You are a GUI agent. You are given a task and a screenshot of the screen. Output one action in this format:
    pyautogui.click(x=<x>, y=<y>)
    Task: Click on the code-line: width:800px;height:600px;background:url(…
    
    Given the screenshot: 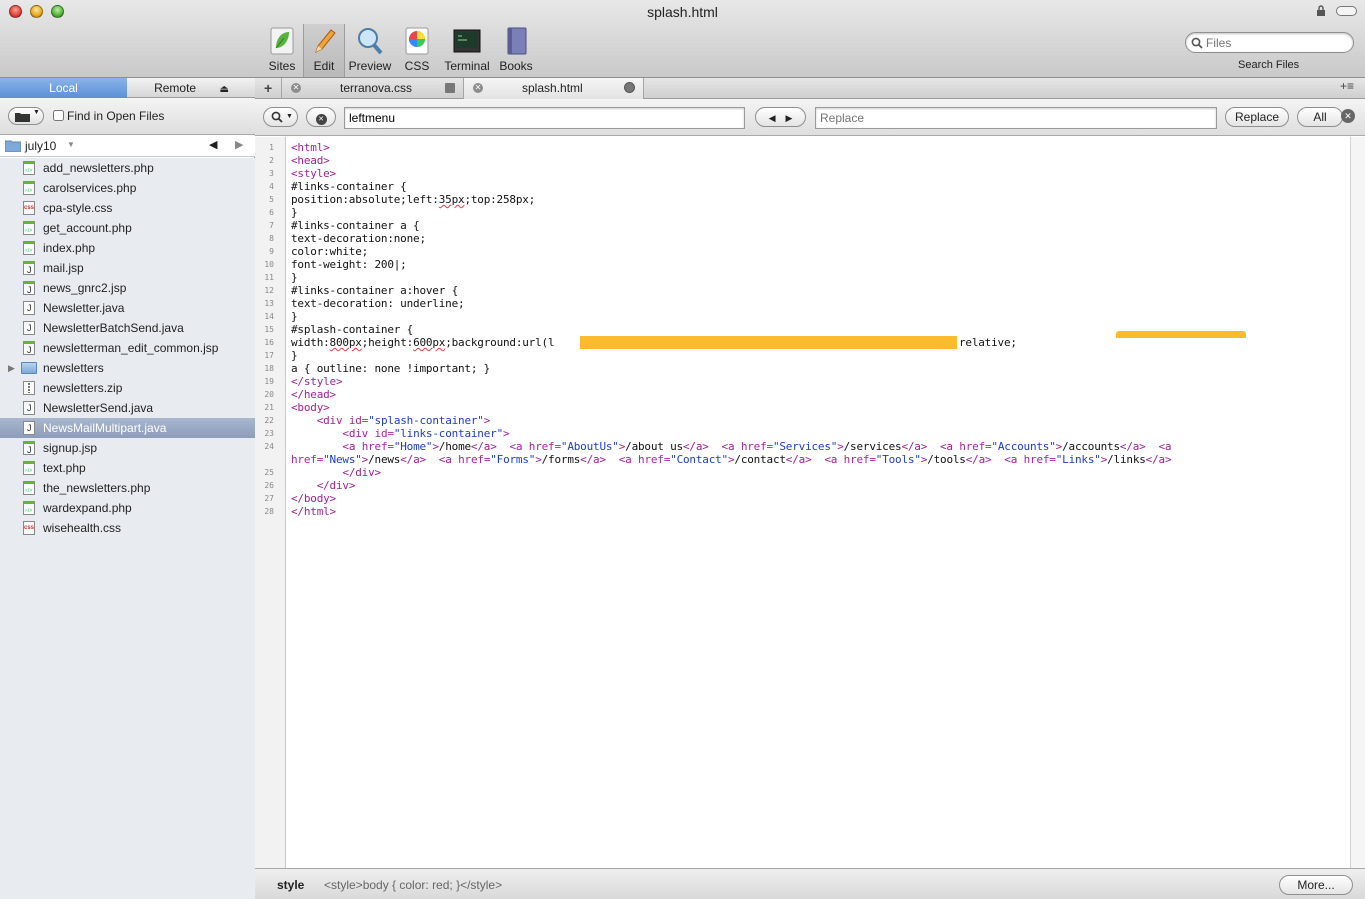 What is the action you would take?
    pyautogui.click(x=768, y=340)
    